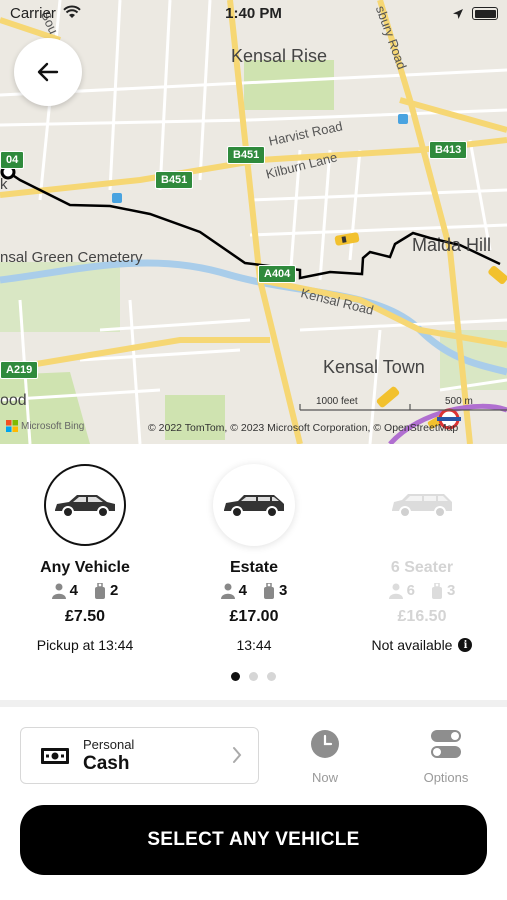 The image size is (507, 900). What do you see at coordinates (465, 645) in the screenshot?
I see `info-icon: i` at bounding box center [465, 645].